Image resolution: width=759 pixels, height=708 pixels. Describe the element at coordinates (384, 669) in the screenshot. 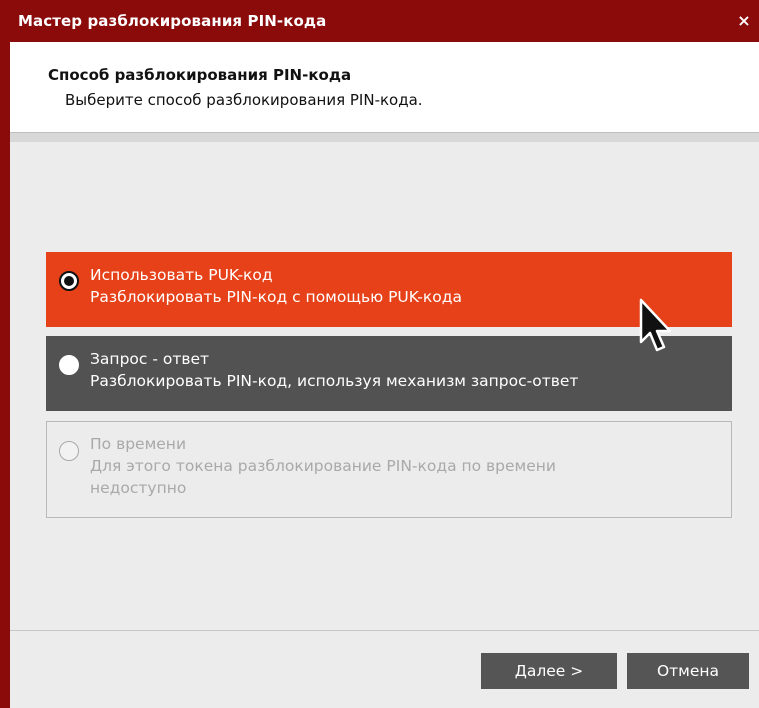

I see `wizard-footer: Далее > Отмена` at that location.